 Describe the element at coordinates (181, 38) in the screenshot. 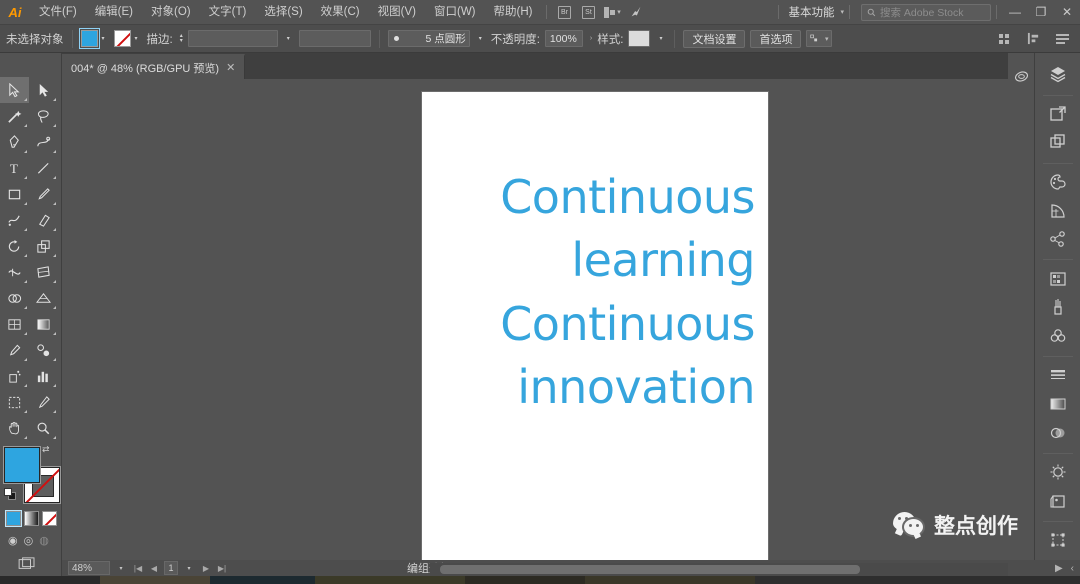

I see `stroke-weight-stepper: ▴ ▾` at that location.